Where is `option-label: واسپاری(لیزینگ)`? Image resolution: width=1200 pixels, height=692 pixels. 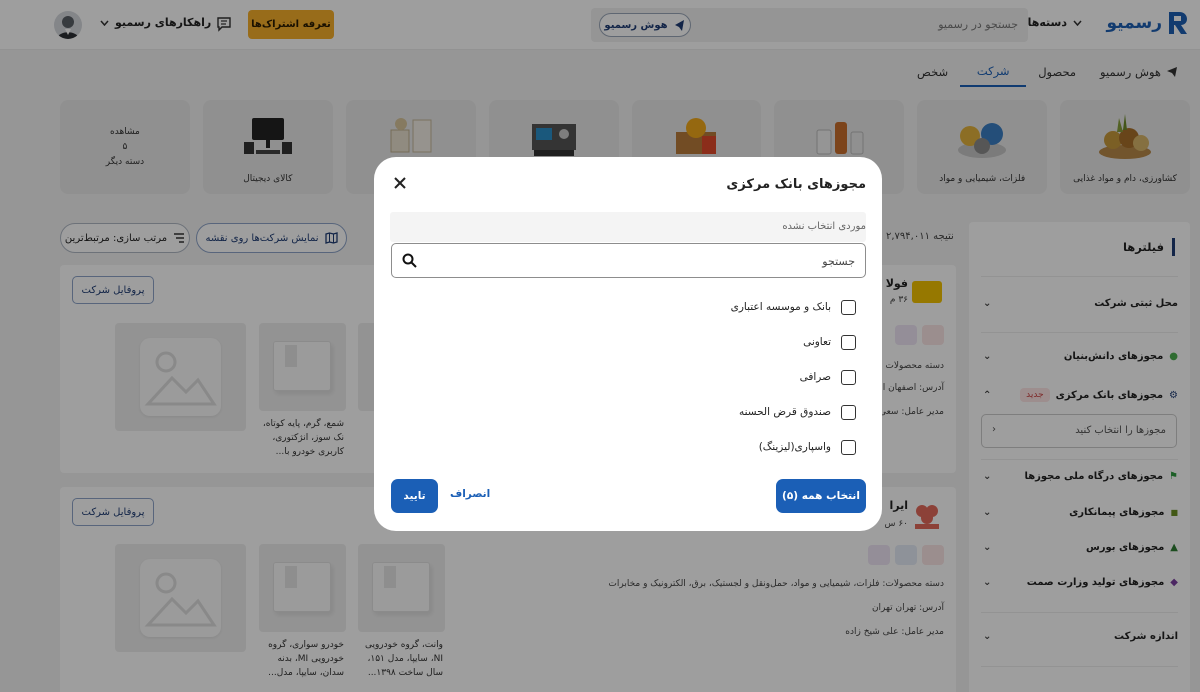 option-label: واسپاری(لیزینگ) is located at coordinates (794, 447).